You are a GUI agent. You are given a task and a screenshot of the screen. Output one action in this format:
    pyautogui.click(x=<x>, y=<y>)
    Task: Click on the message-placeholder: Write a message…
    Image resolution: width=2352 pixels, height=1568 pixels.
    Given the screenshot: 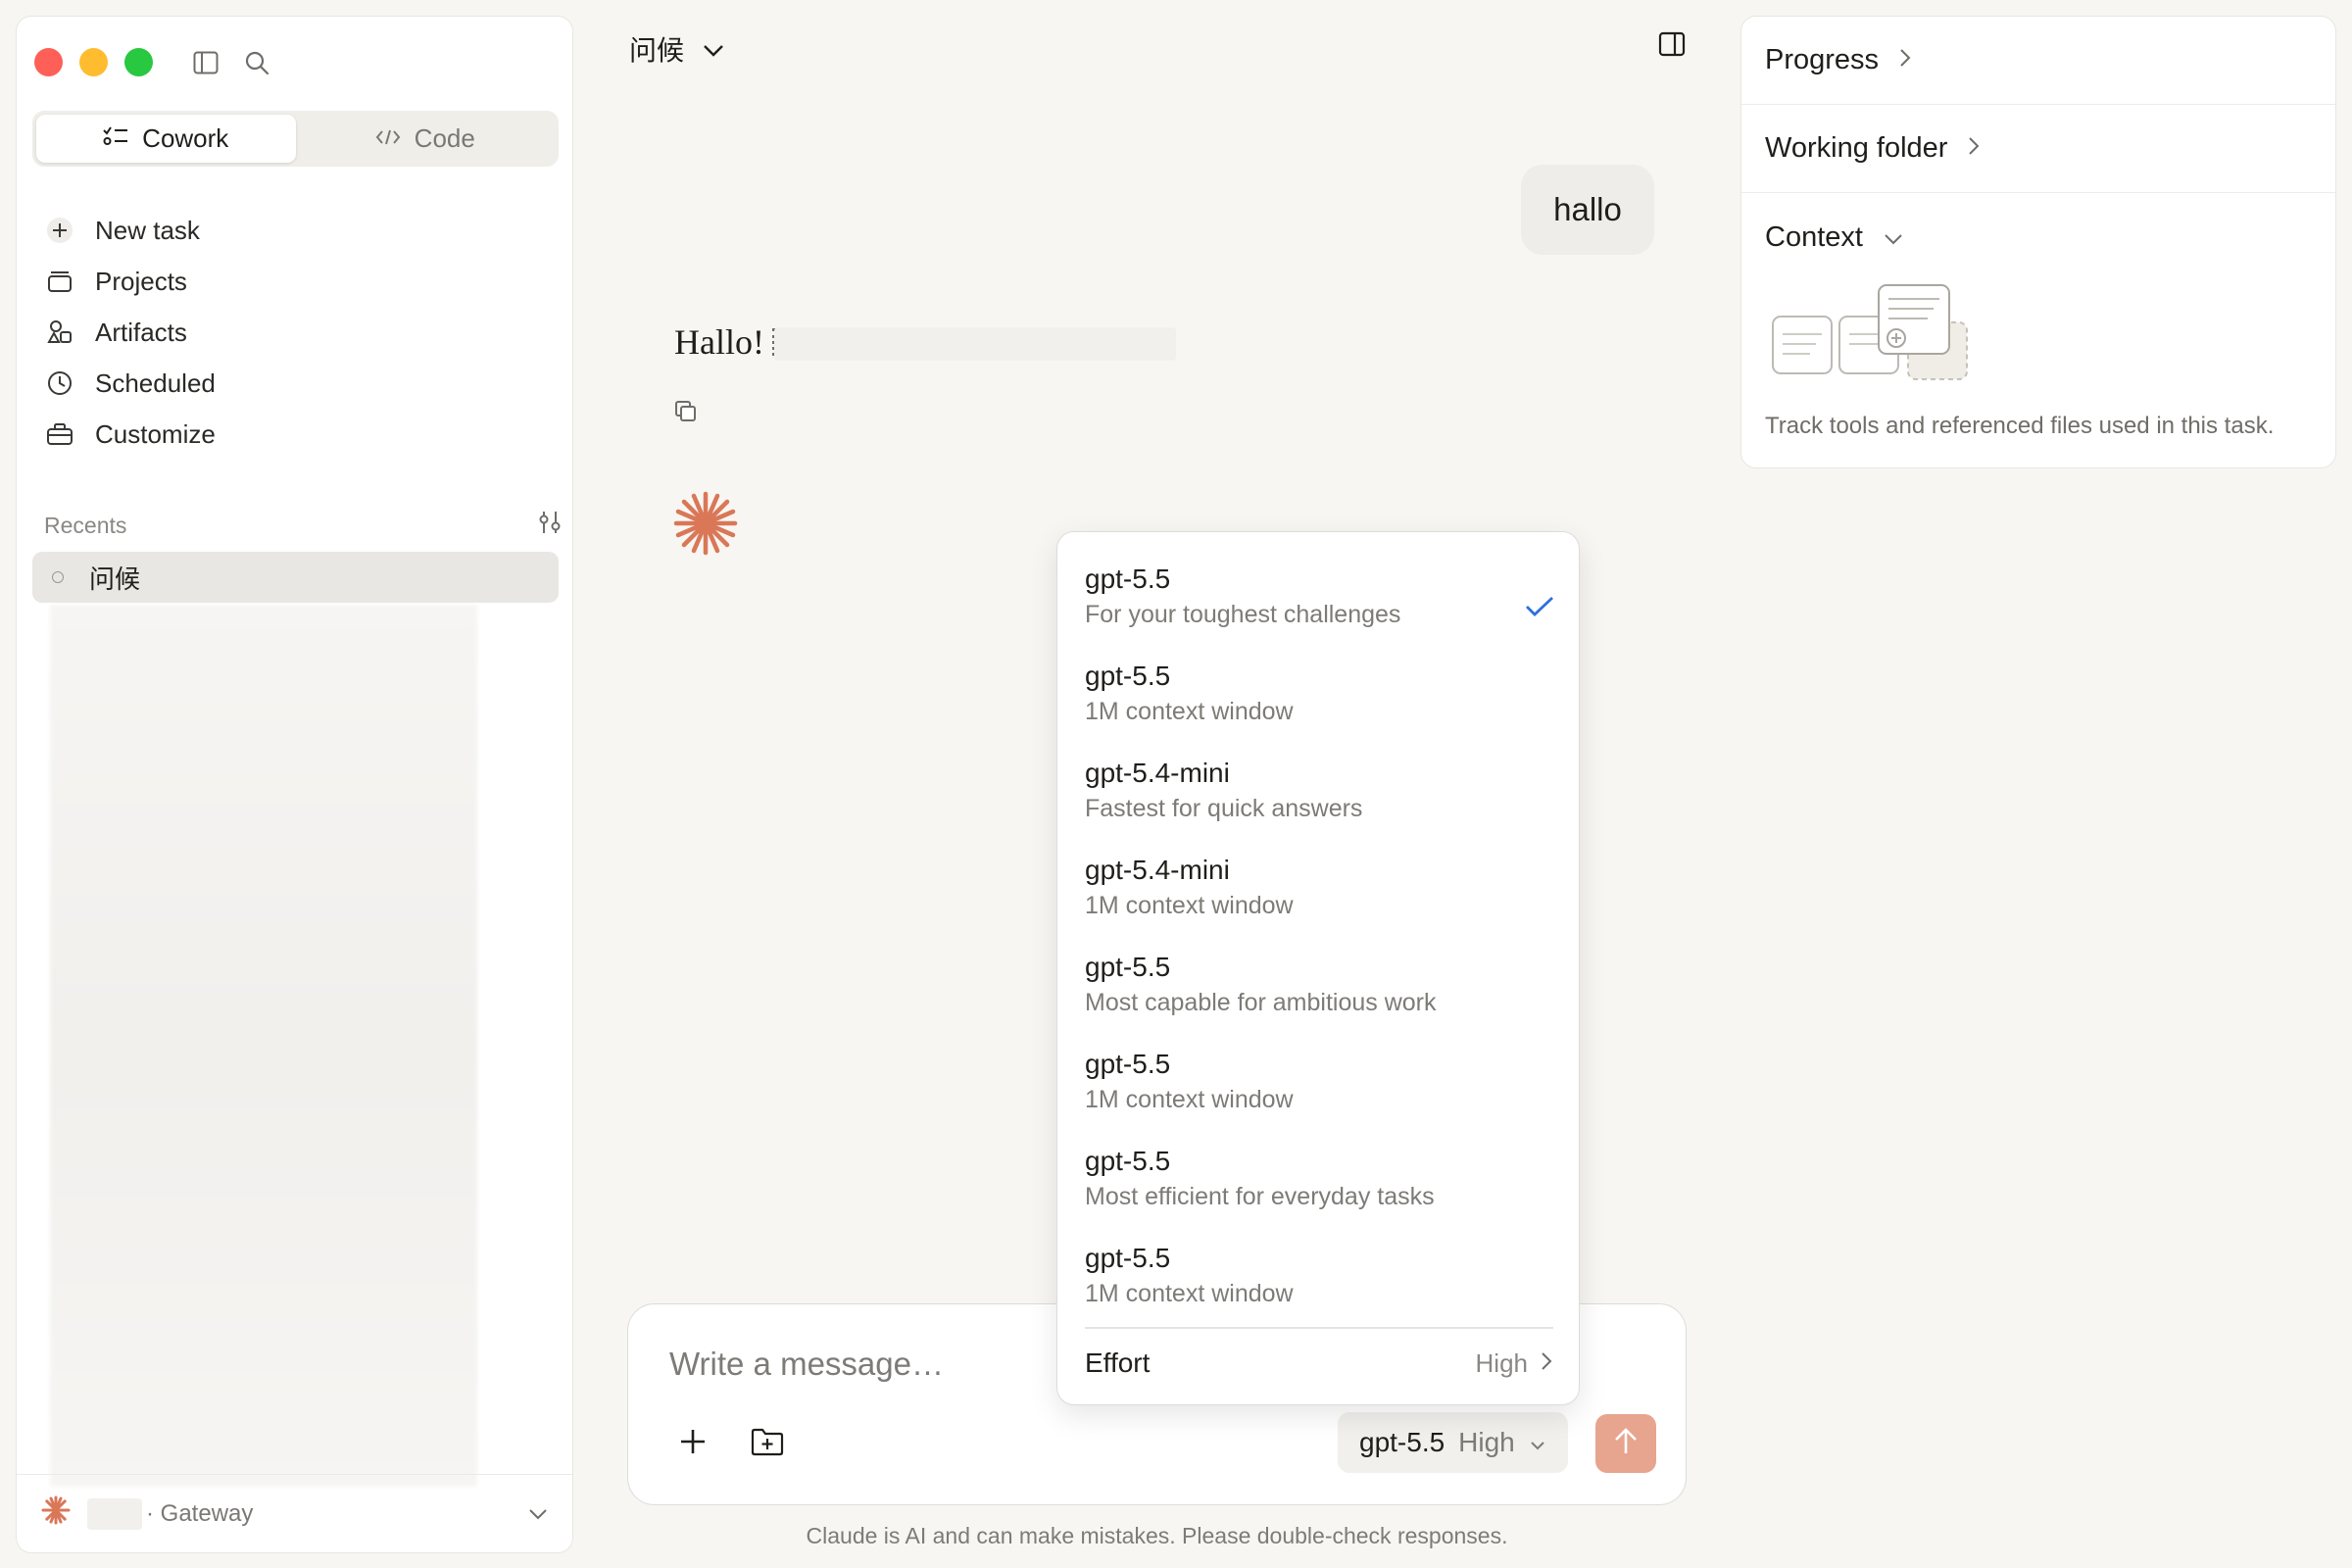 What is the action you would take?
    pyautogui.click(x=806, y=1364)
    